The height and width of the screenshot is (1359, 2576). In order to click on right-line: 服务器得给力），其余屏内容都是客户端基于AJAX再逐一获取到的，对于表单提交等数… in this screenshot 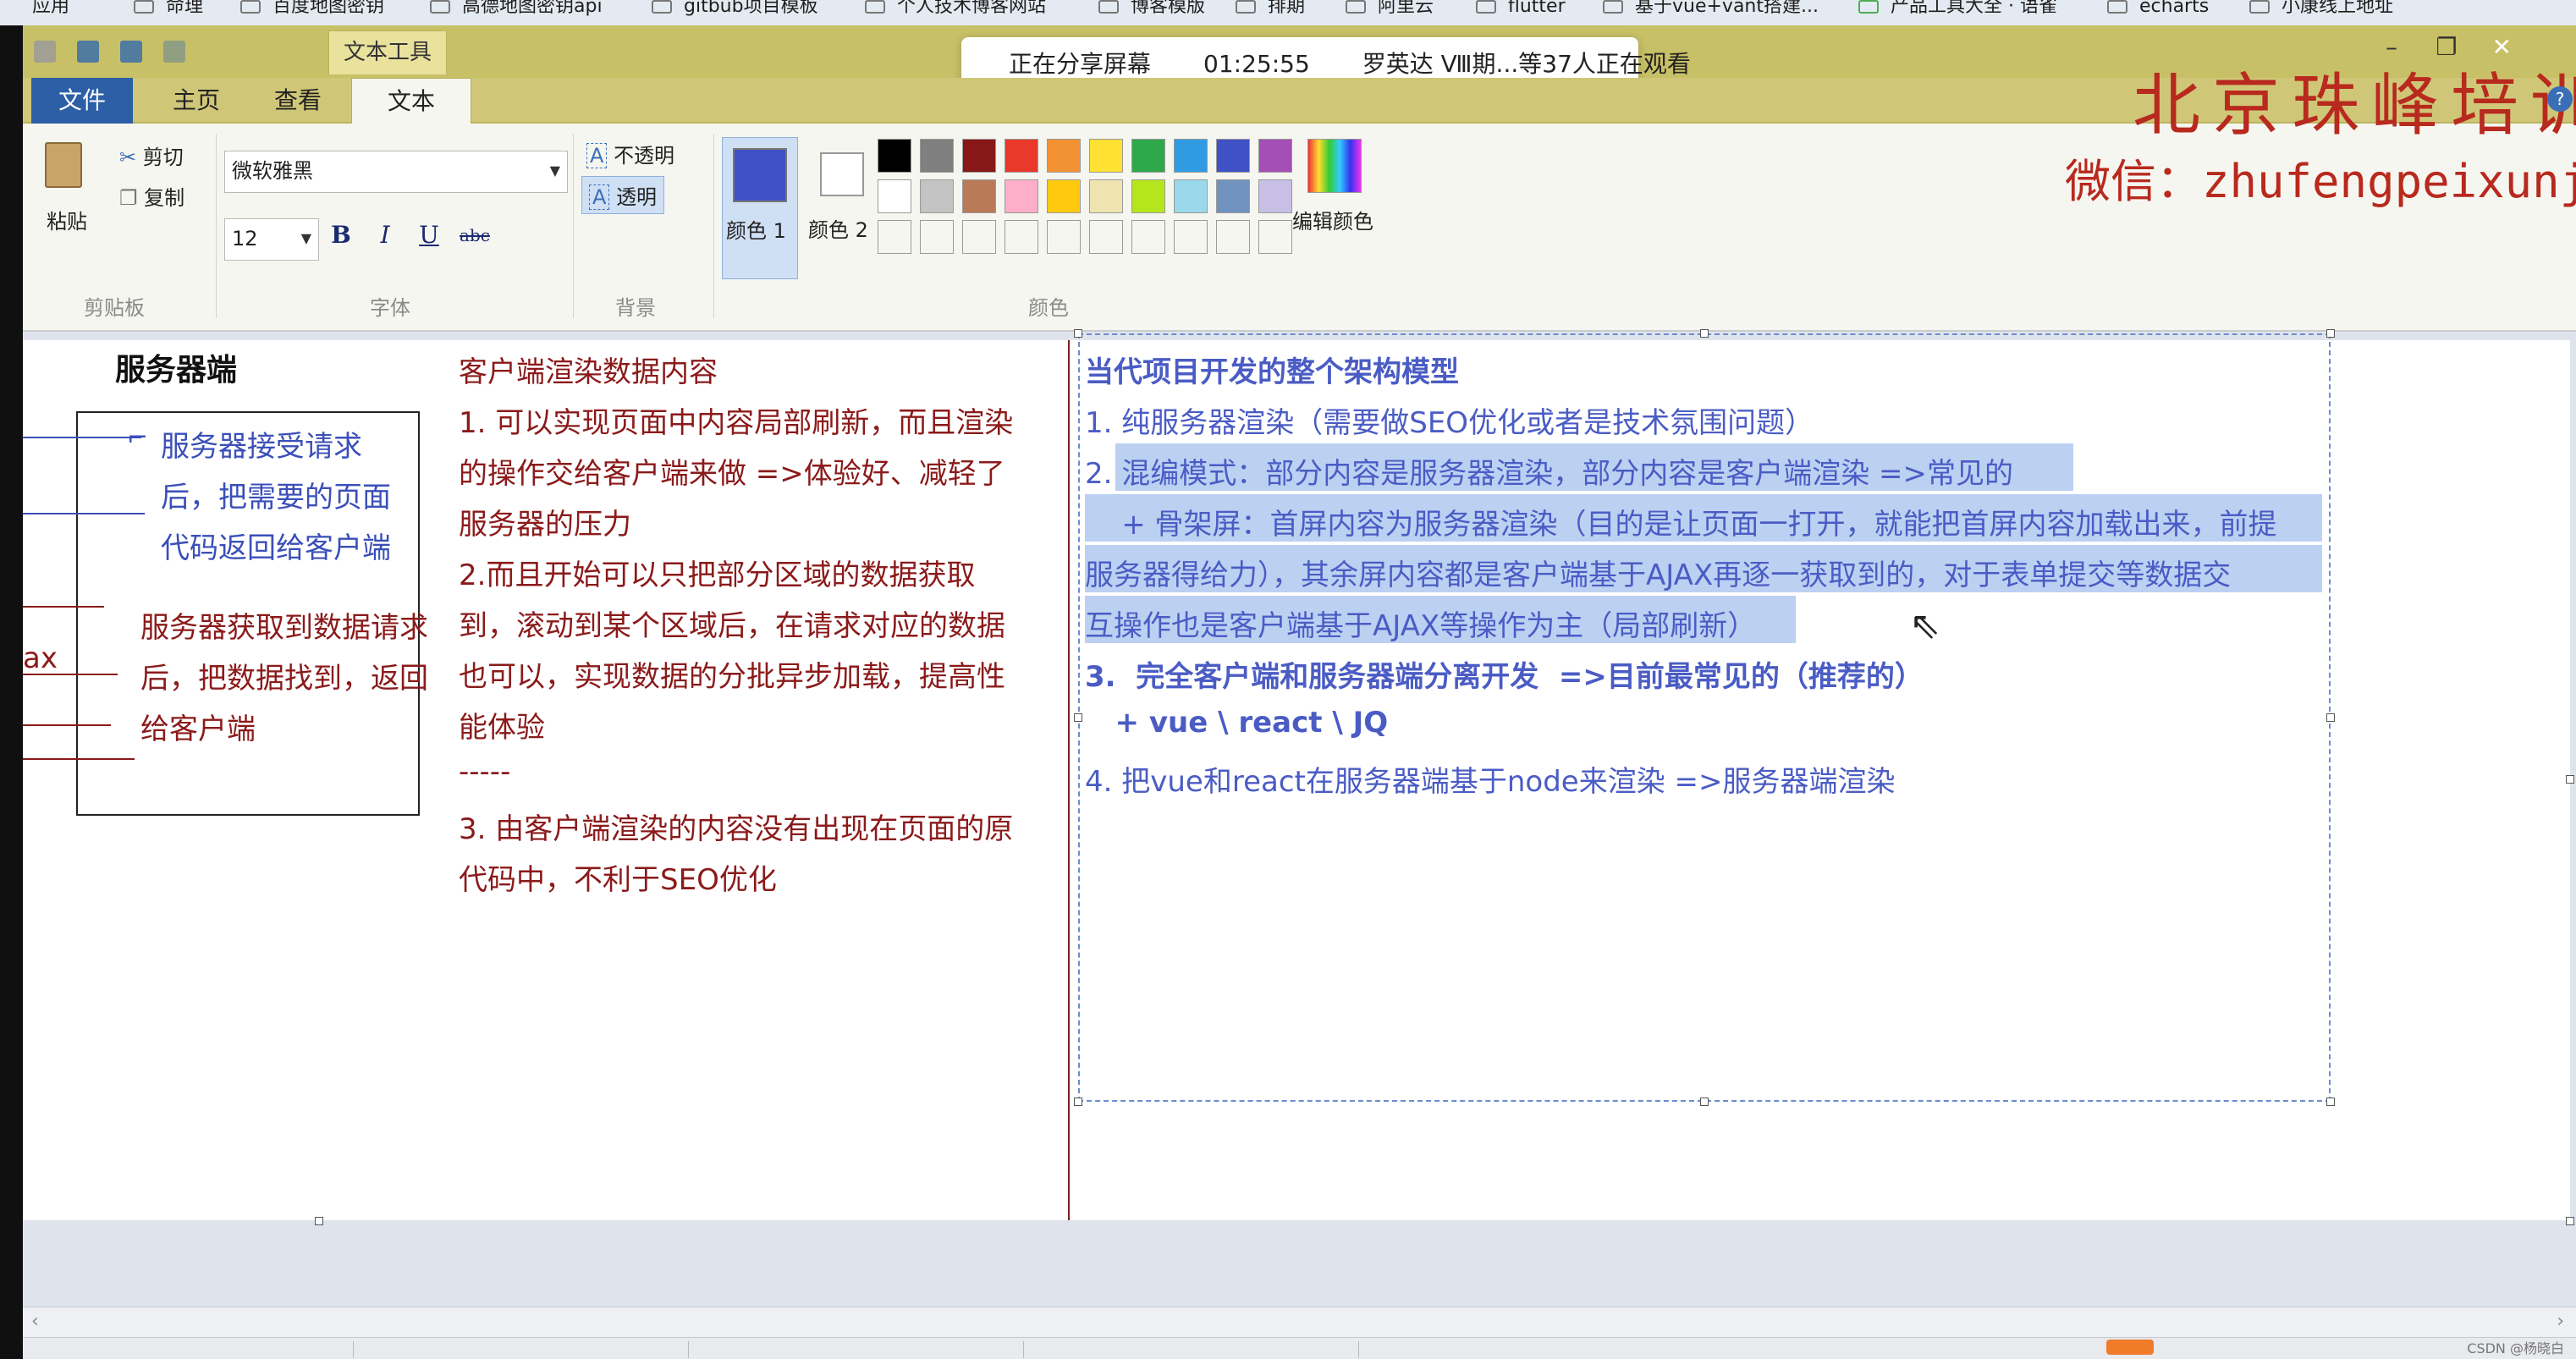, I will do `click(1658, 575)`.